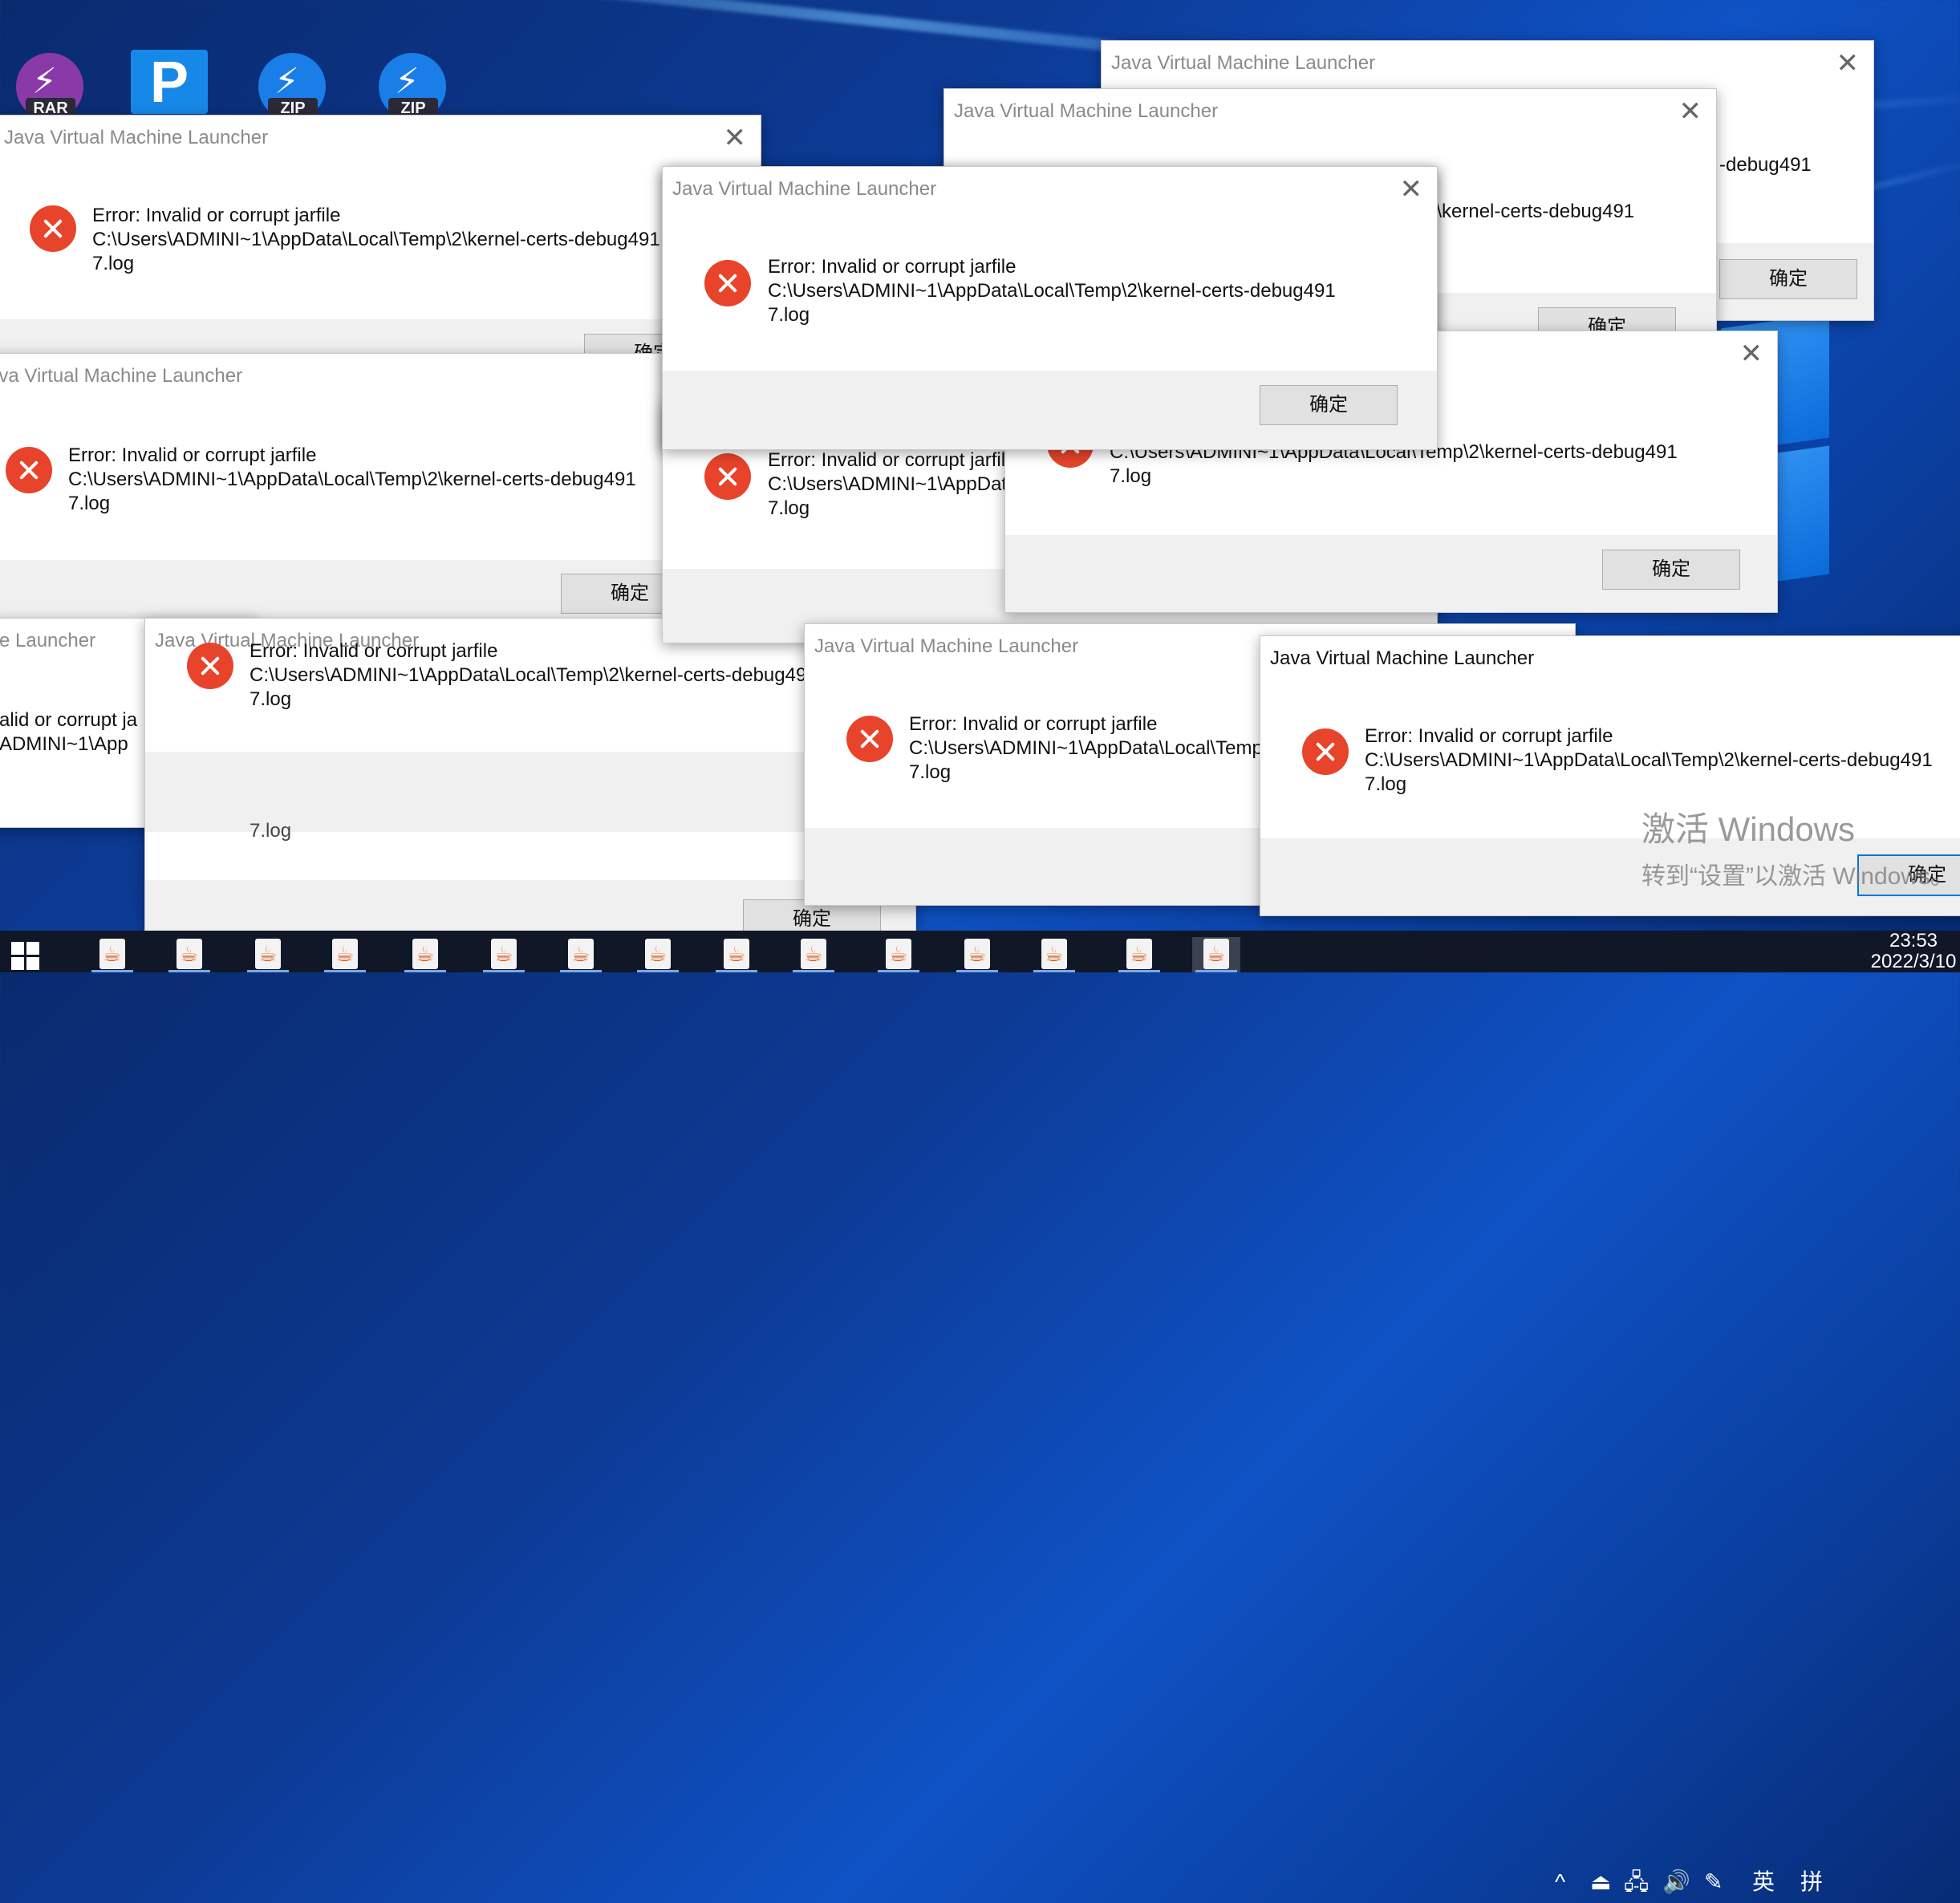  I want to click on error-message: 2\kernel-certs-debug491, so click(1530, 211).